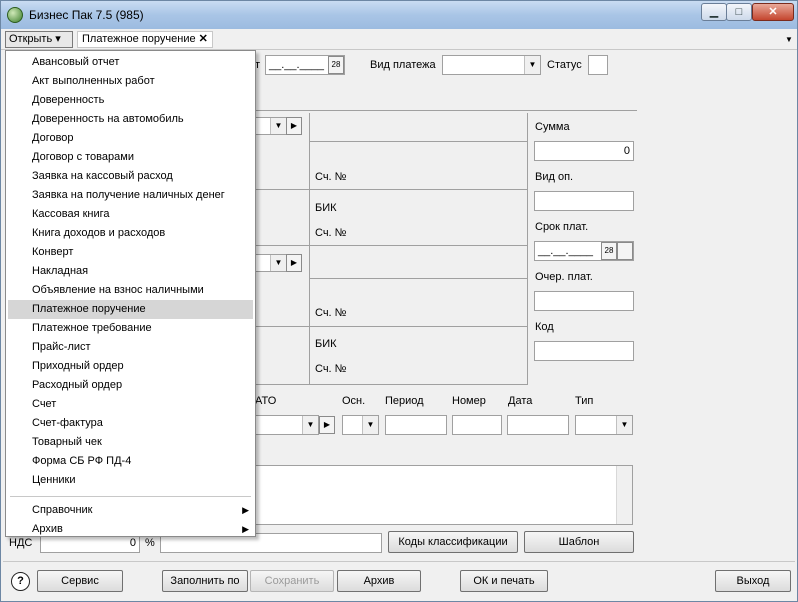 Image resolution: width=798 pixels, height=602 pixels. Describe the element at coordinates (130, 195) in the screenshot. I see `menu-item: Заявка на получение наличных денег` at that location.